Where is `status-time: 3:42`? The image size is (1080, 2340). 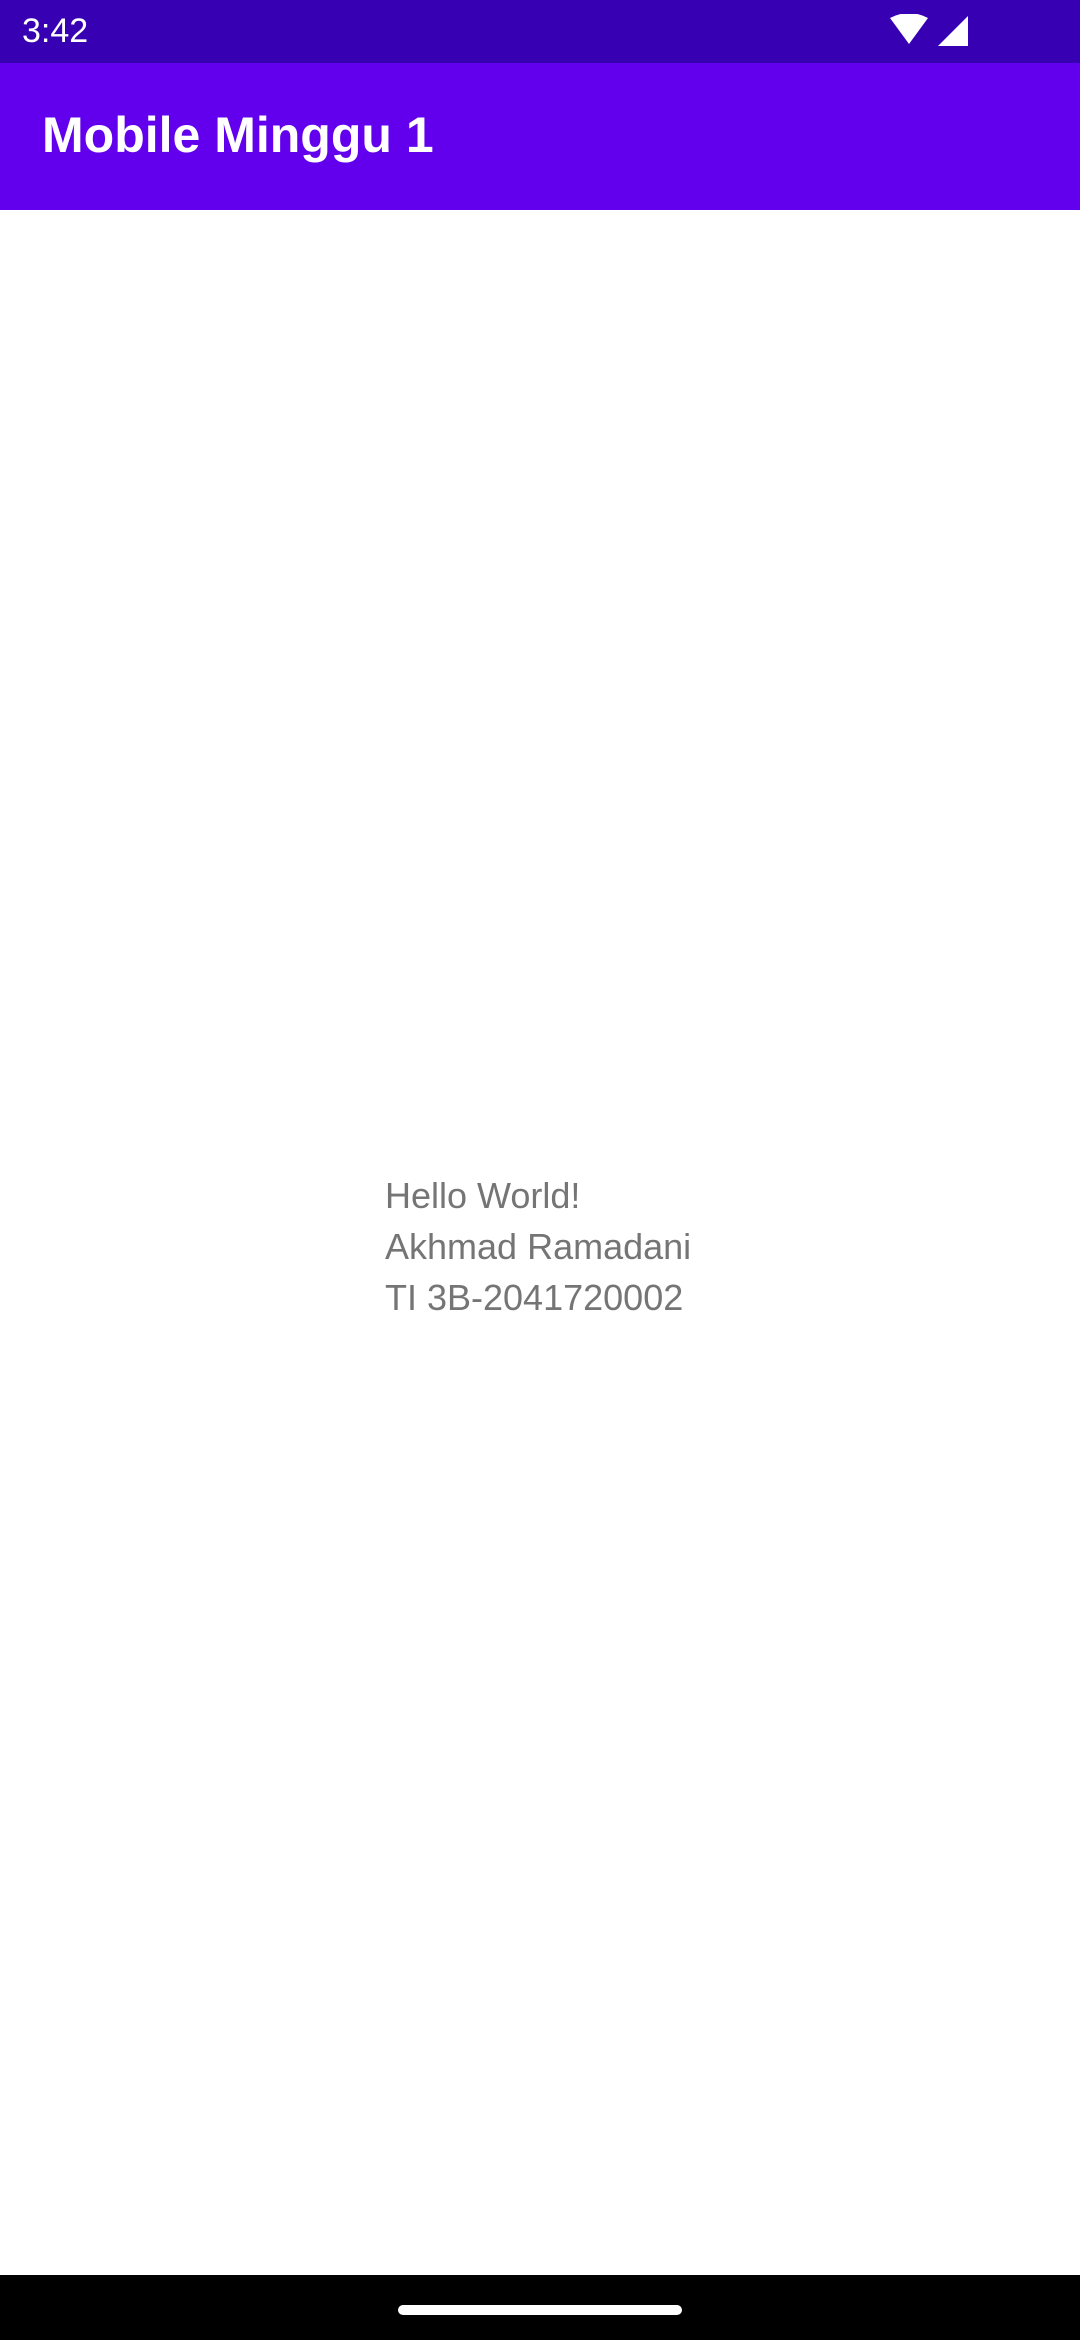 status-time: 3:42 is located at coordinates (55, 31).